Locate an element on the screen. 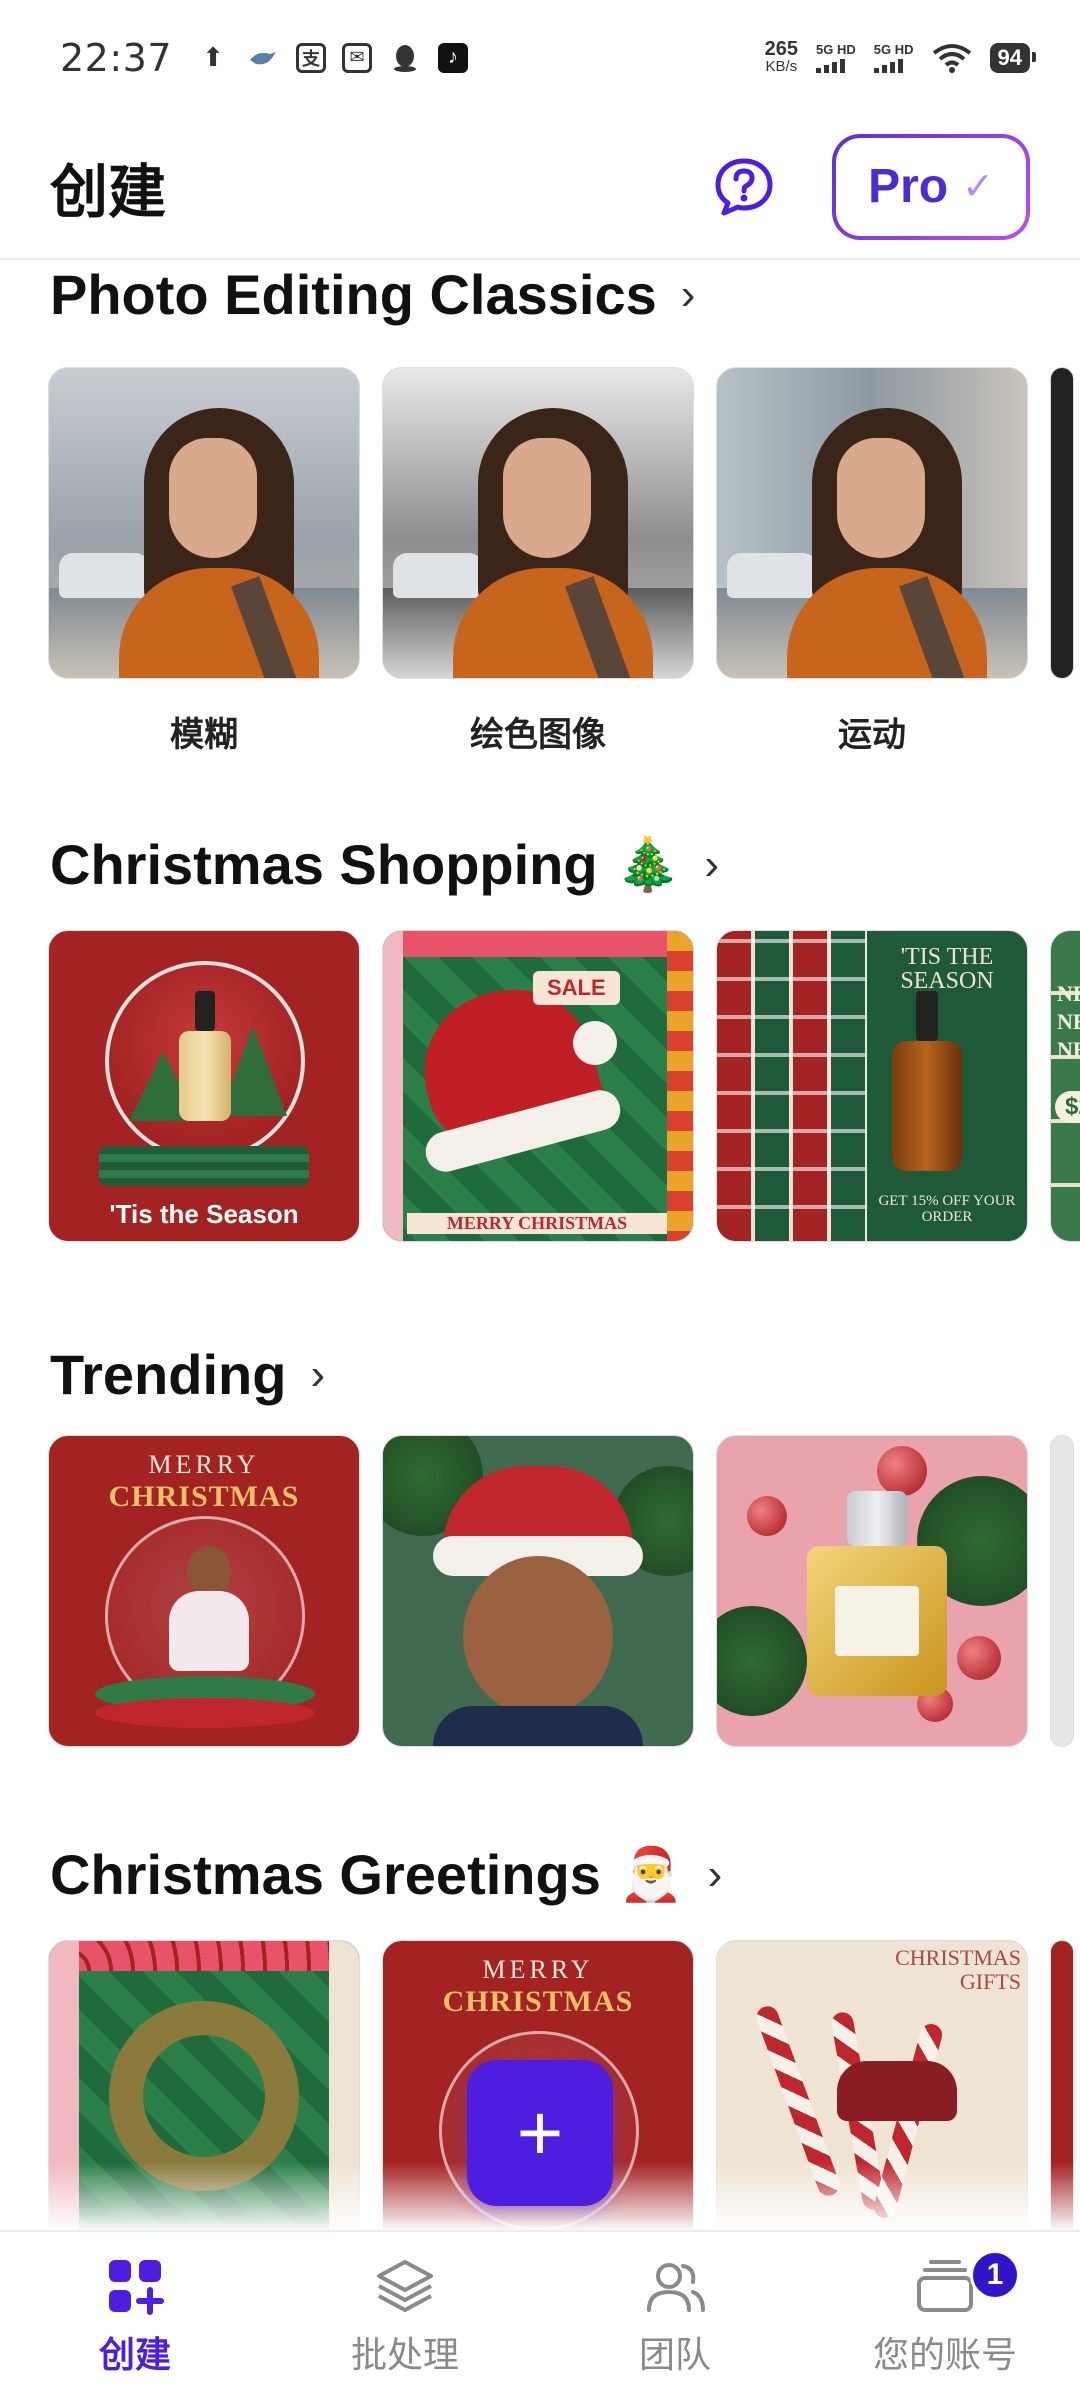 The height and width of the screenshot is (2400, 1080). plus-icon: + is located at coordinates (540, 2132).